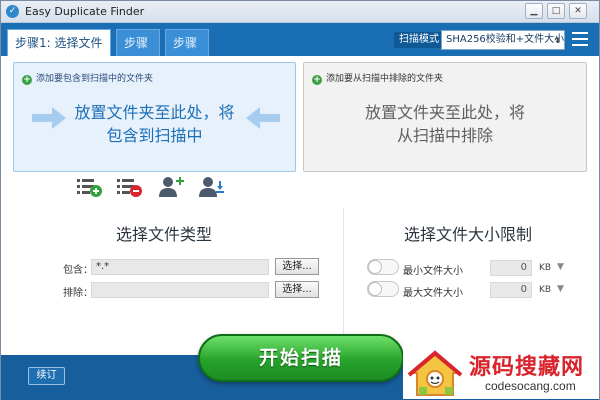  Describe the element at coordinates (46, 376) in the screenshot. I see `renew-button: 续订` at that location.